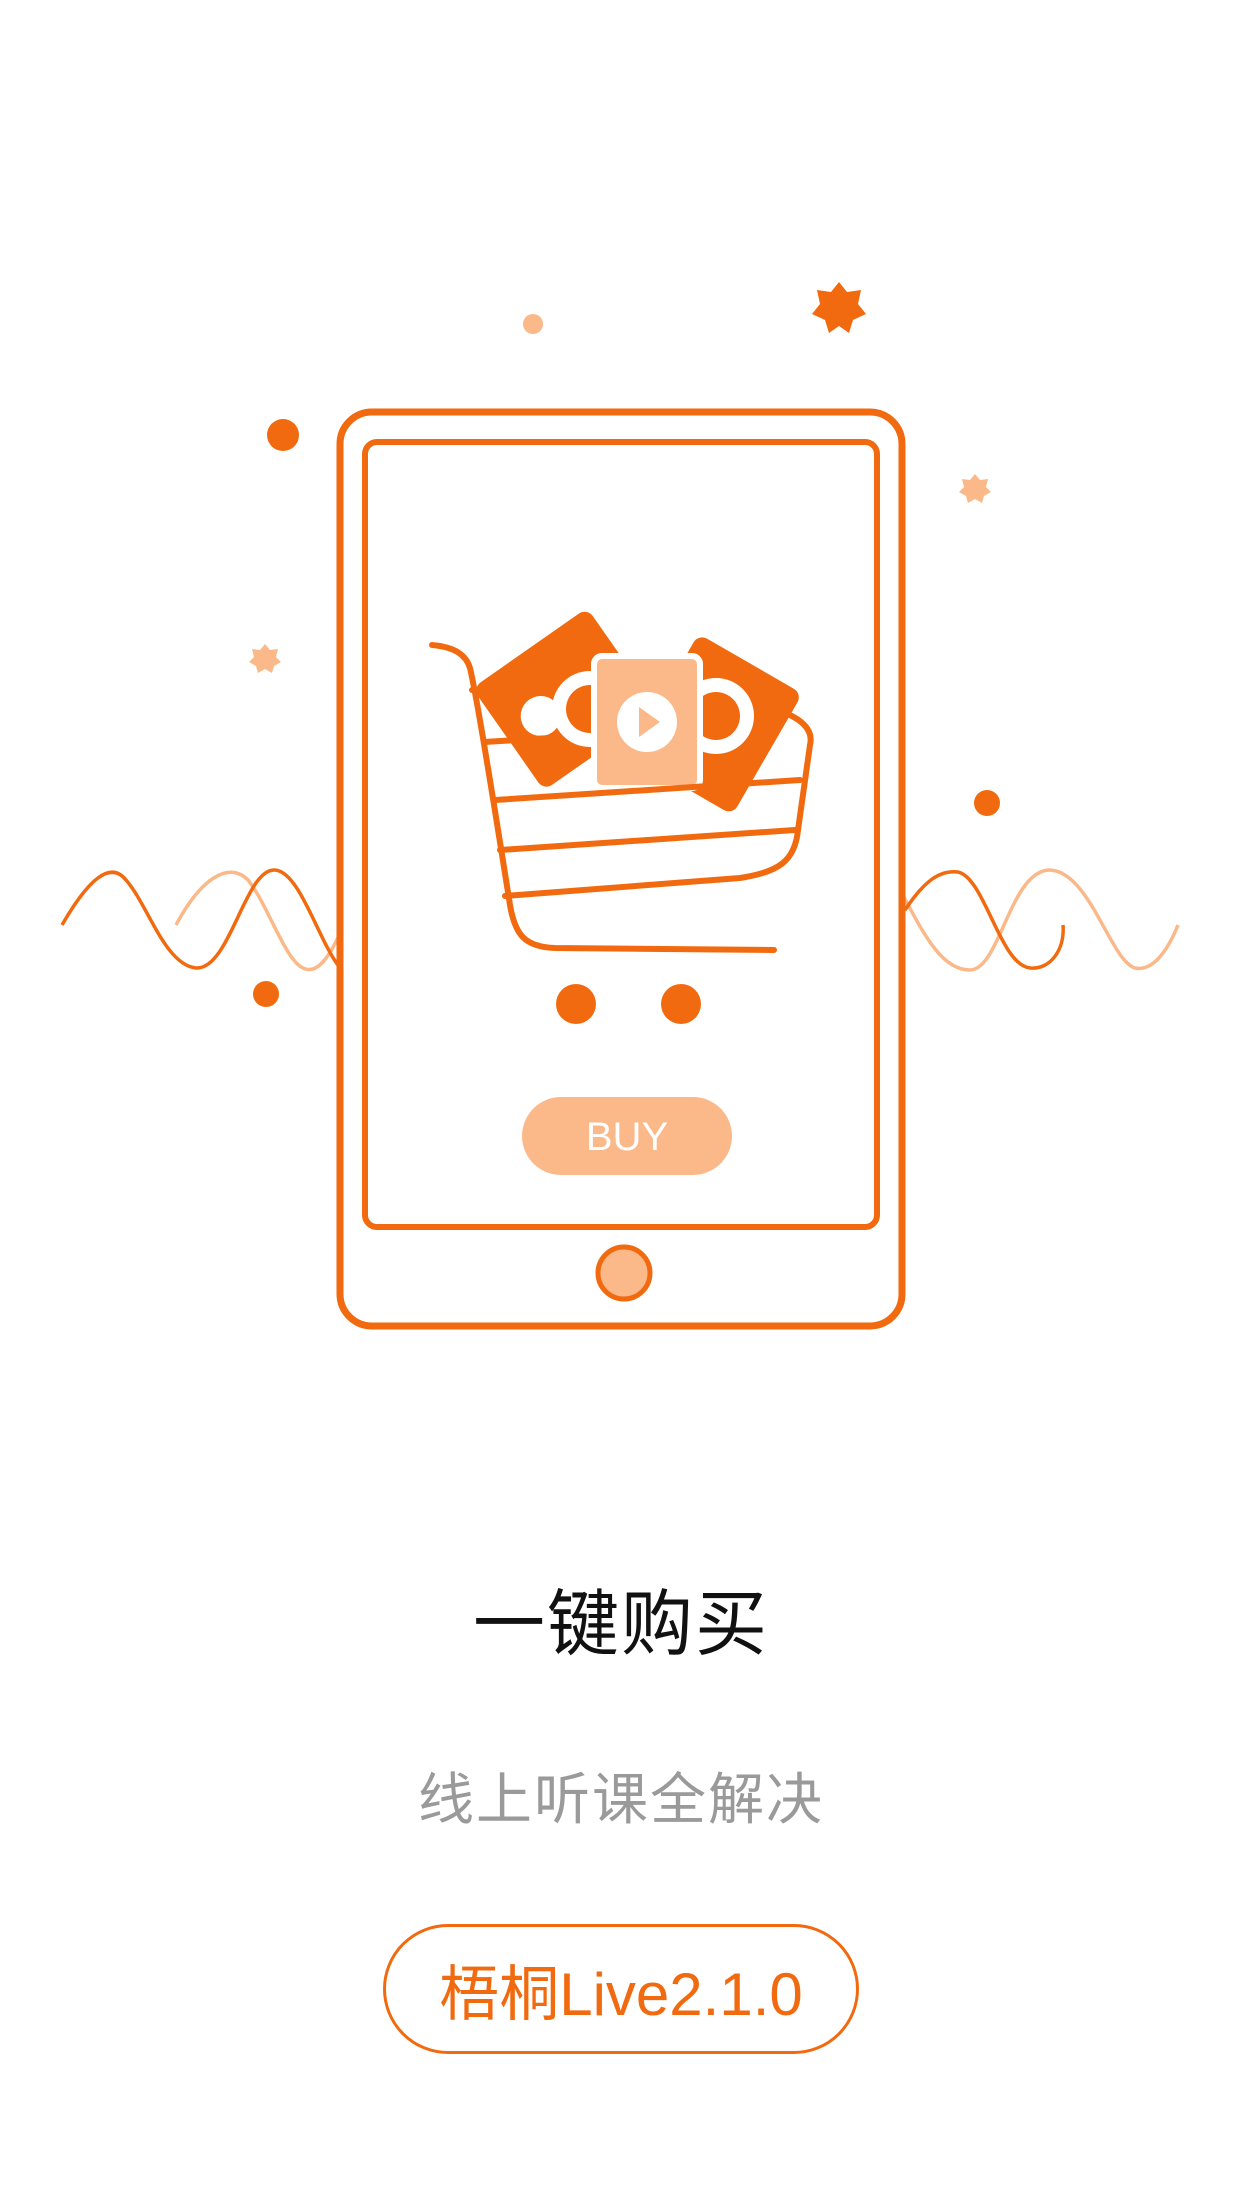 The width and height of the screenshot is (1242, 2208). I want to click on buy-button-label: BUY, so click(627, 1137).